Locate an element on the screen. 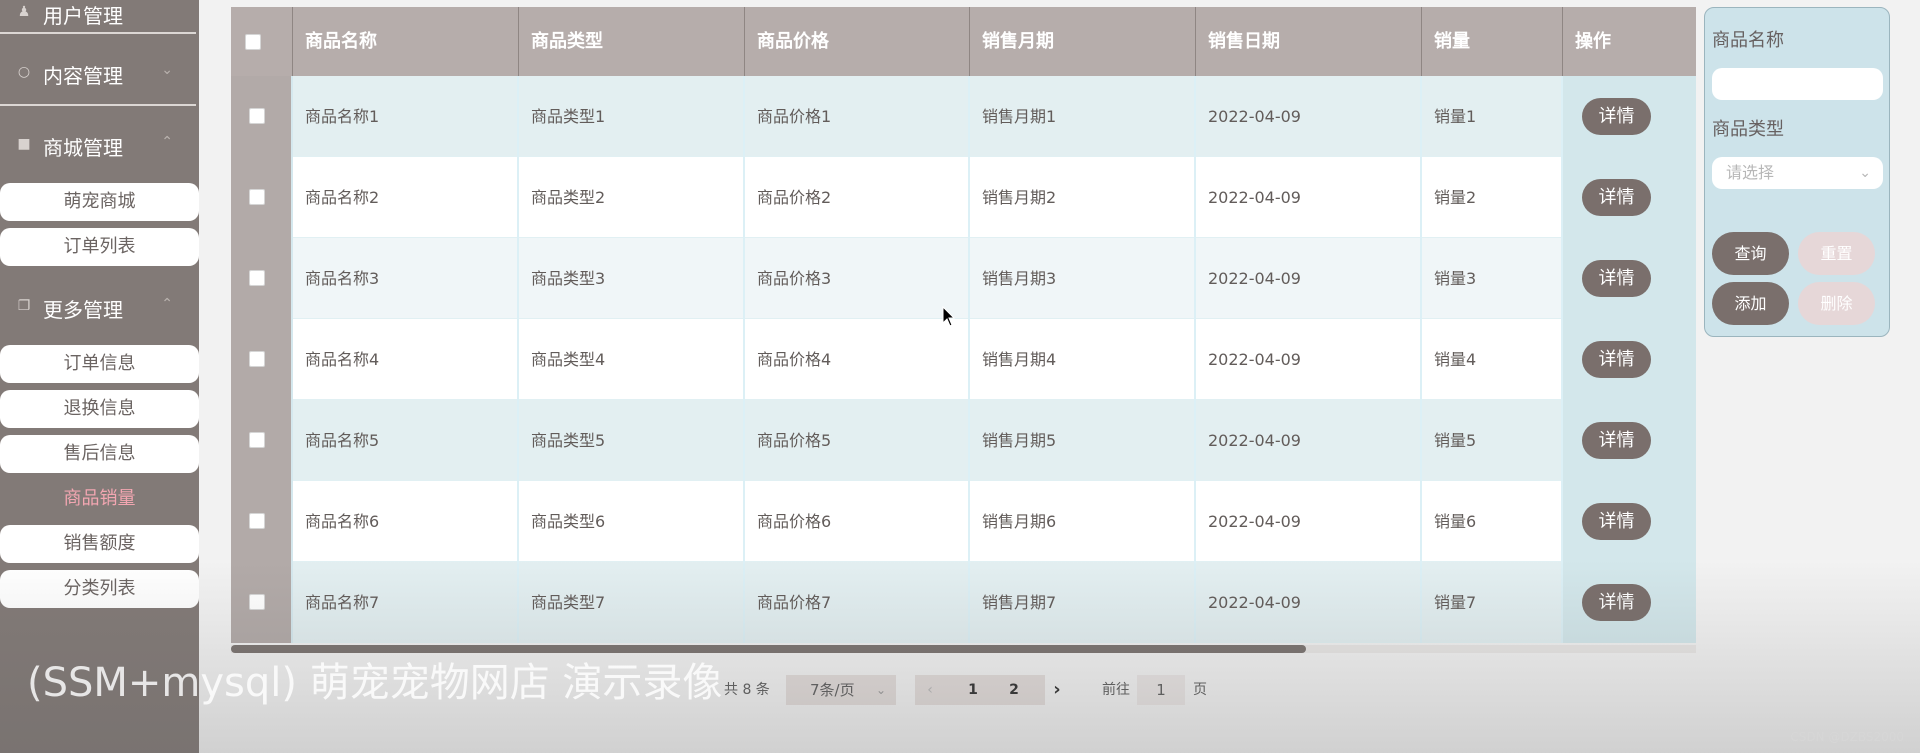 The image size is (1920, 753). menu-group-label: 更多管理 is located at coordinates (83, 310).